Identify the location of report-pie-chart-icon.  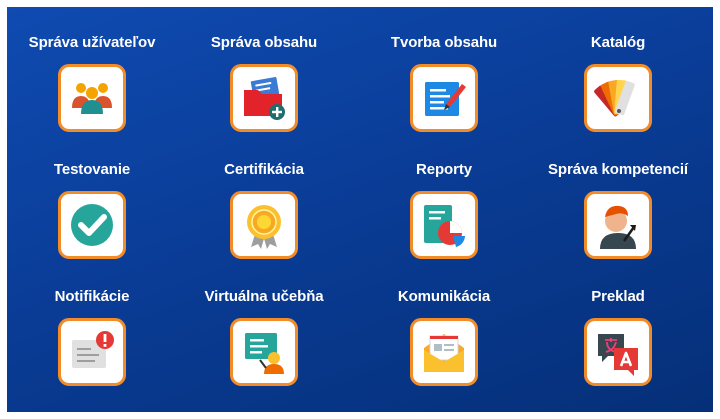
(444, 226).